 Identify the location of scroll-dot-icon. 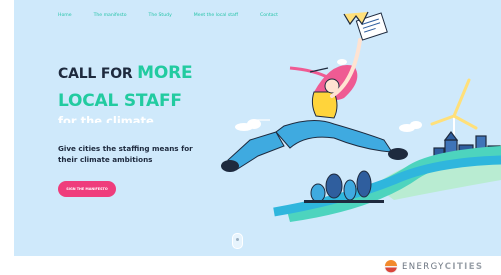
(237, 239).